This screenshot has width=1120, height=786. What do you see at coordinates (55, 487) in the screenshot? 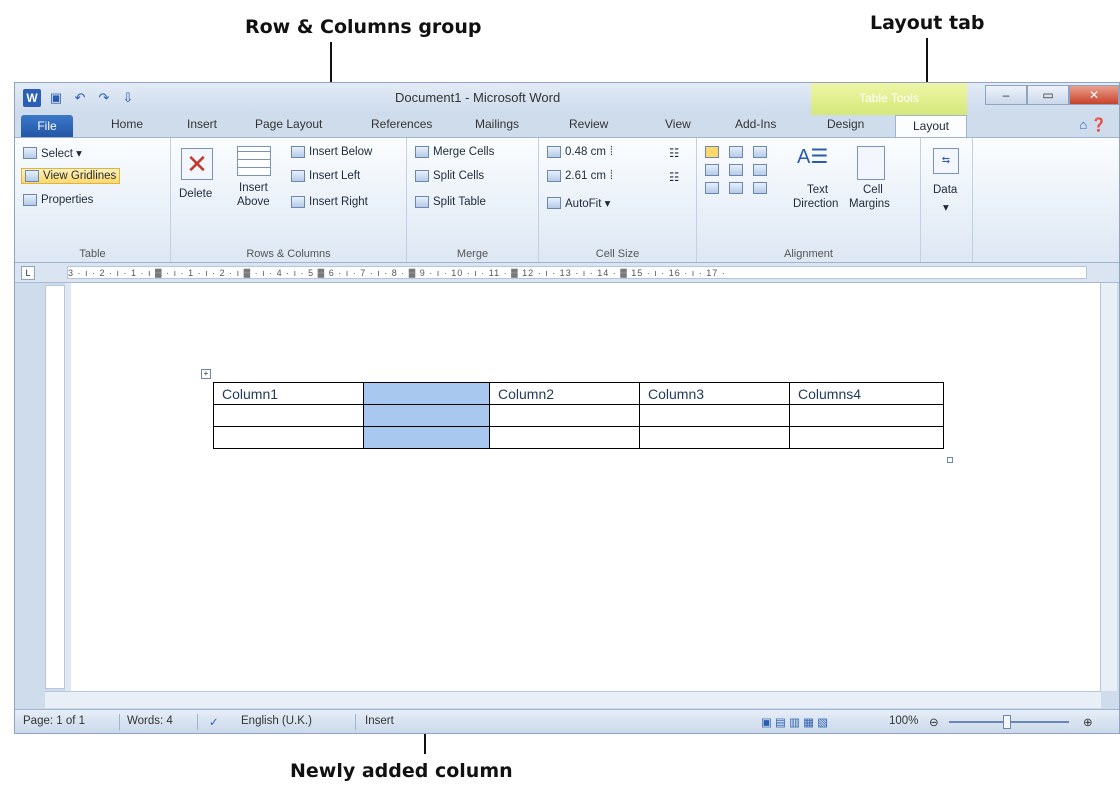
I see `vertical-ruler` at bounding box center [55, 487].